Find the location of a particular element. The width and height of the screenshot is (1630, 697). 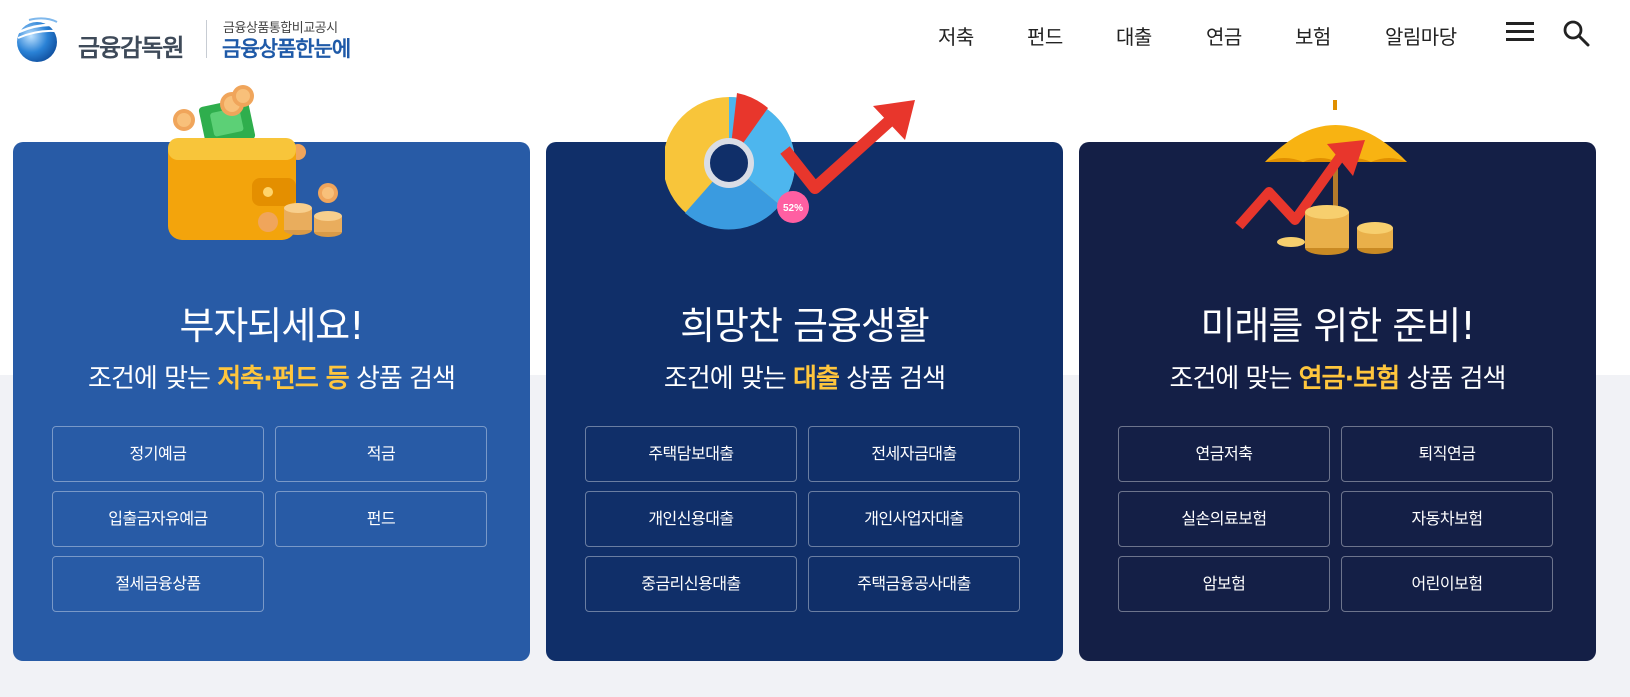

nav-fund: 펀드 is located at coordinates (1045, 35).